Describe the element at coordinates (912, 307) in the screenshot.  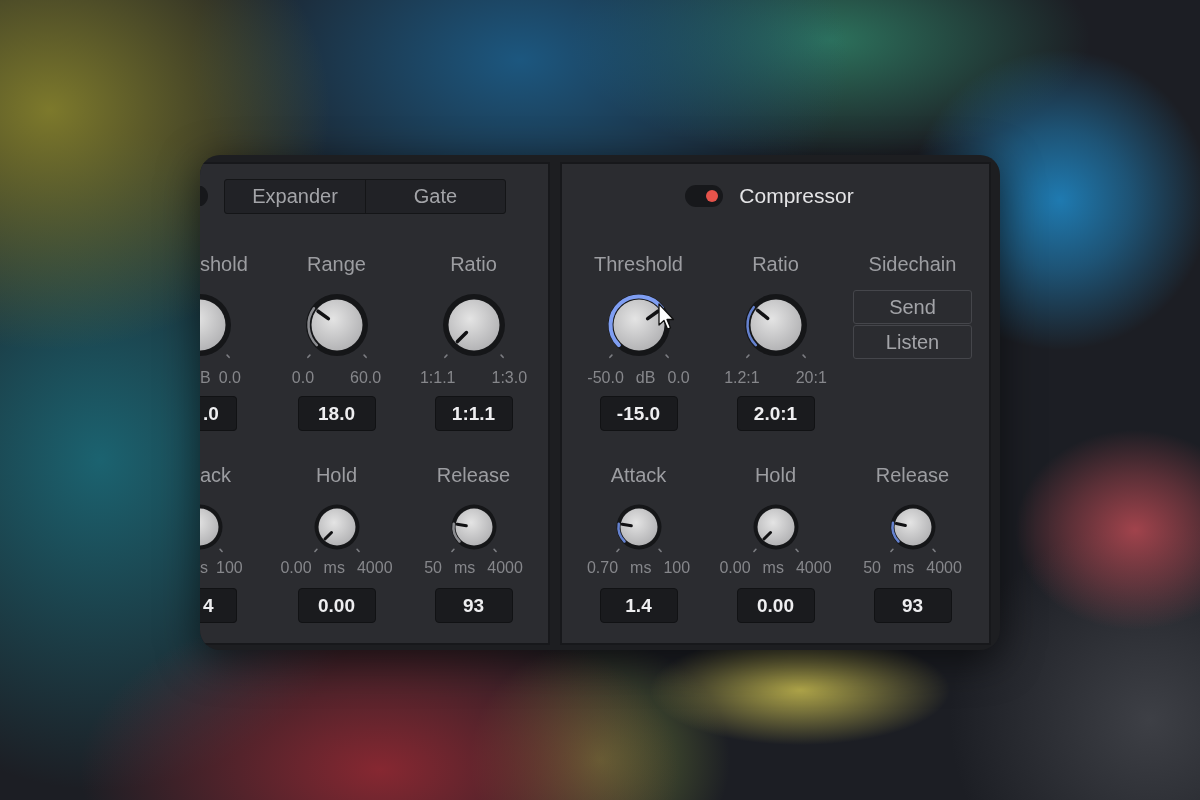
I see `sidechain-button: Send` at that location.